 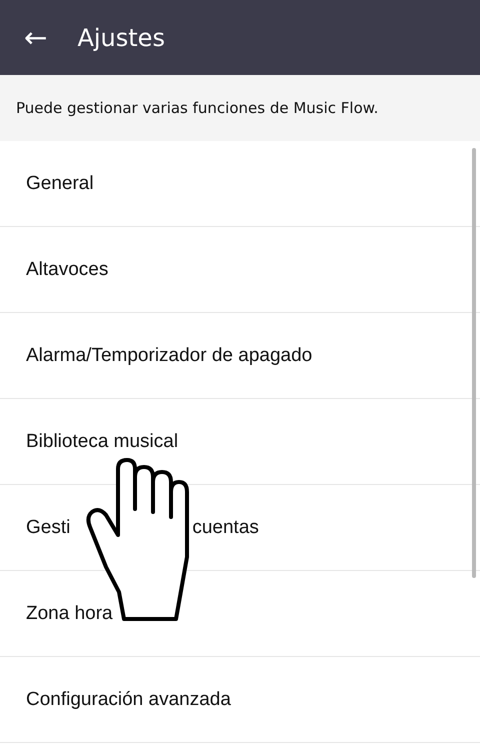 What do you see at coordinates (197, 108) in the screenshot?
I see `description-text: Puede gestionar varias funciones de Music Flow.` at bounding box center [197, 108].